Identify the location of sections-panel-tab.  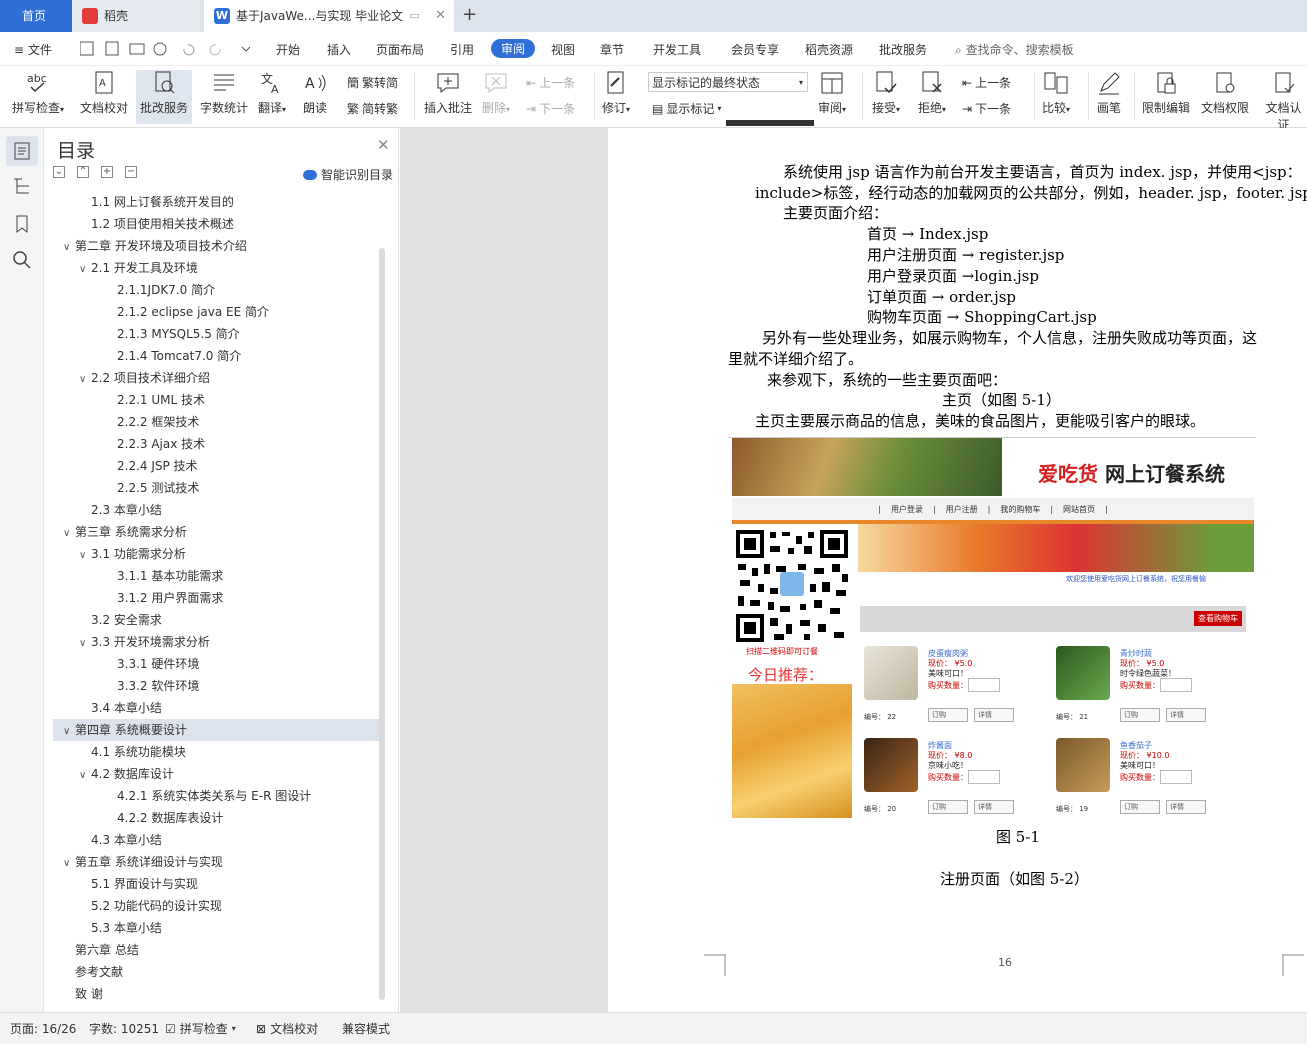
(22, 186).